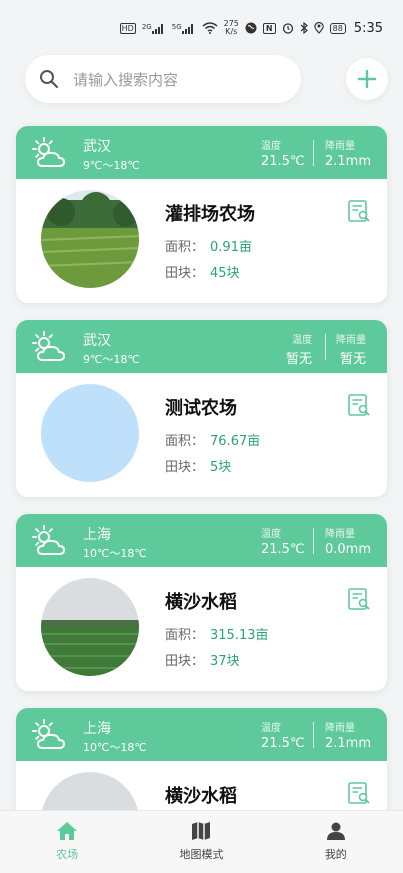  What do you see at coordinates (208, 245) in the screenshot?
I see `farm-area: 面积： 0.91亩` at bounding box center [208, 245].